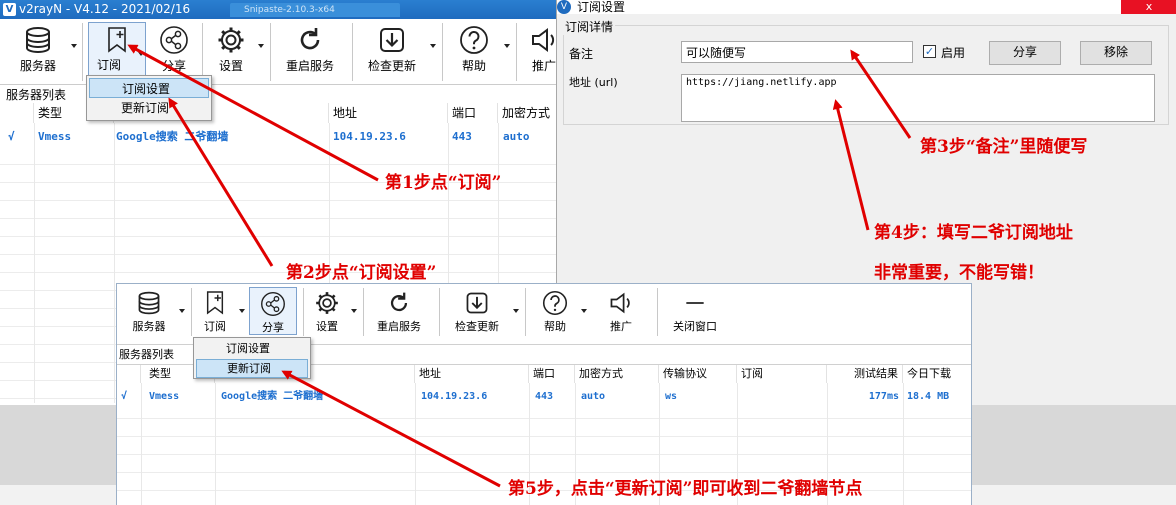 The image size is (1176, 505). What do you see at coordinates (851, 165) in the screenshot?
I see `arrow-step4` at bounding box center [851, 165].